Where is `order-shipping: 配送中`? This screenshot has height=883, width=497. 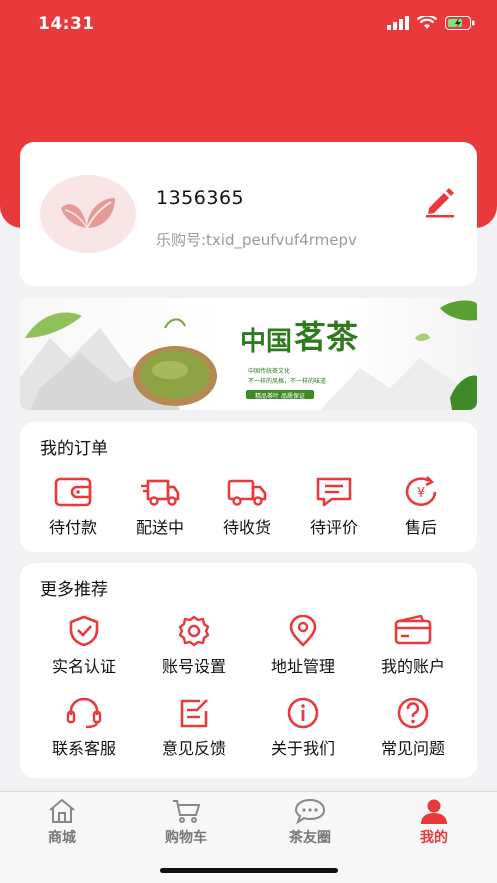
order-shipping: 配送中 is located at coordinates (160, 507).